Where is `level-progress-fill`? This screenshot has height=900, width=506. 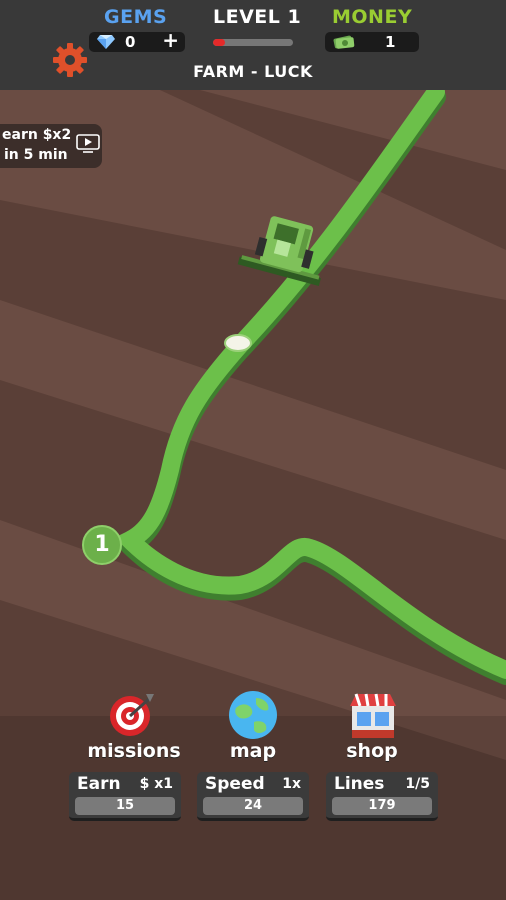 level-progress-fill is located at coordinates (219, 42).